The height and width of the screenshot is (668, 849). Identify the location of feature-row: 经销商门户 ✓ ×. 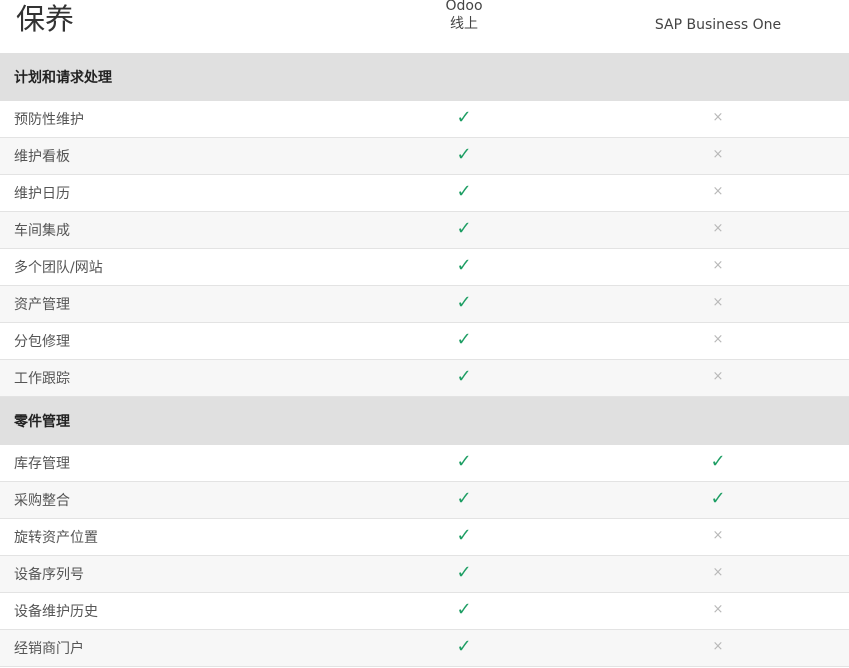
(424, 648).